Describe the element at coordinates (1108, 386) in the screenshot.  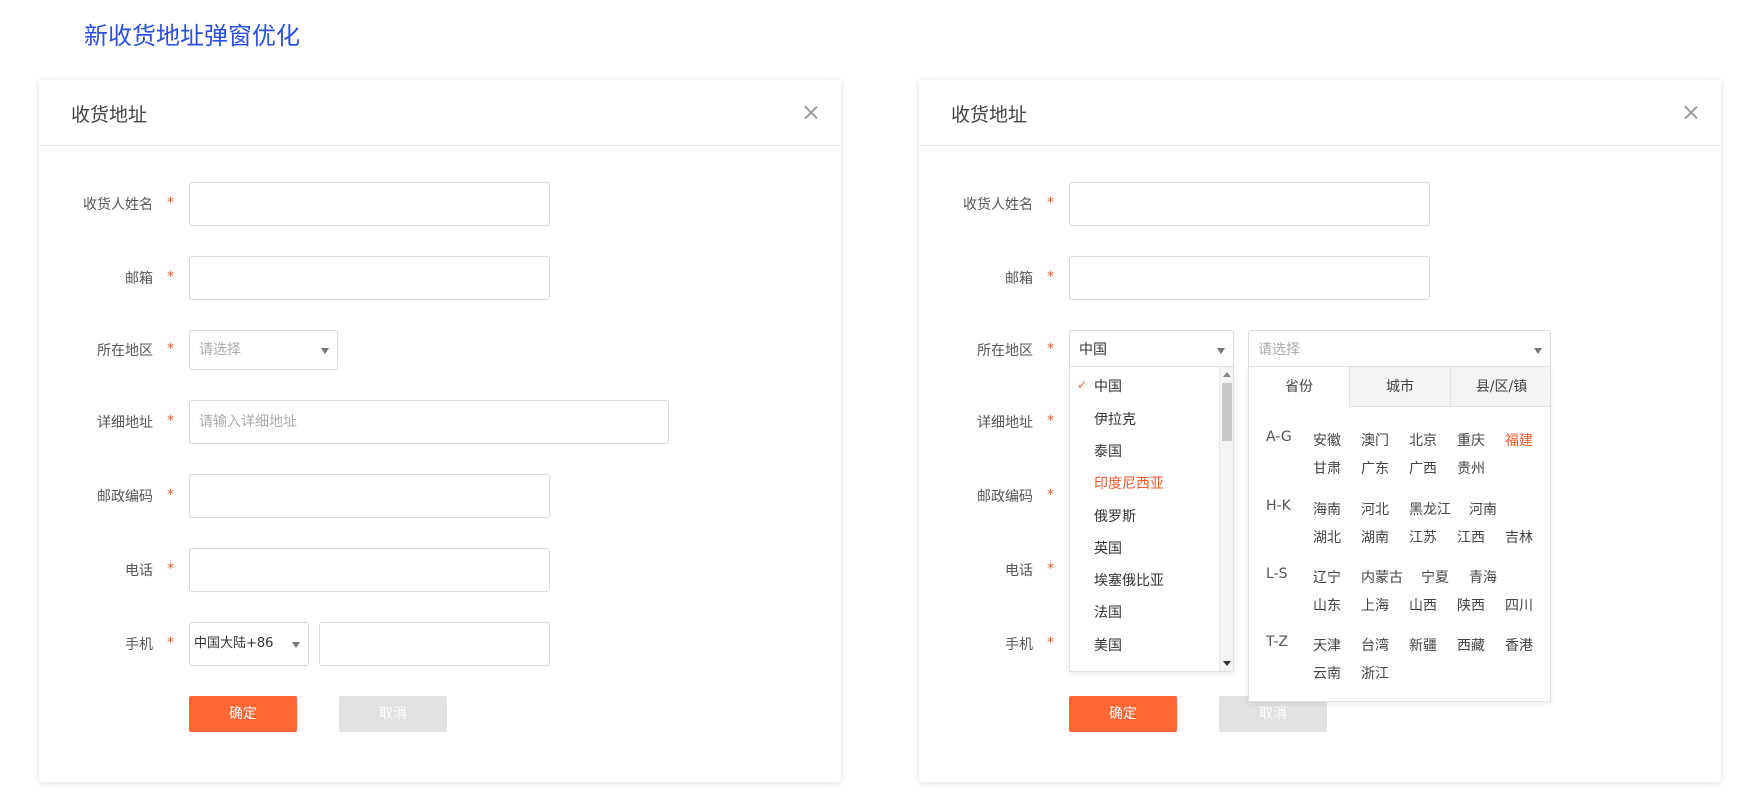
I see `country-option: 中国` at that location.